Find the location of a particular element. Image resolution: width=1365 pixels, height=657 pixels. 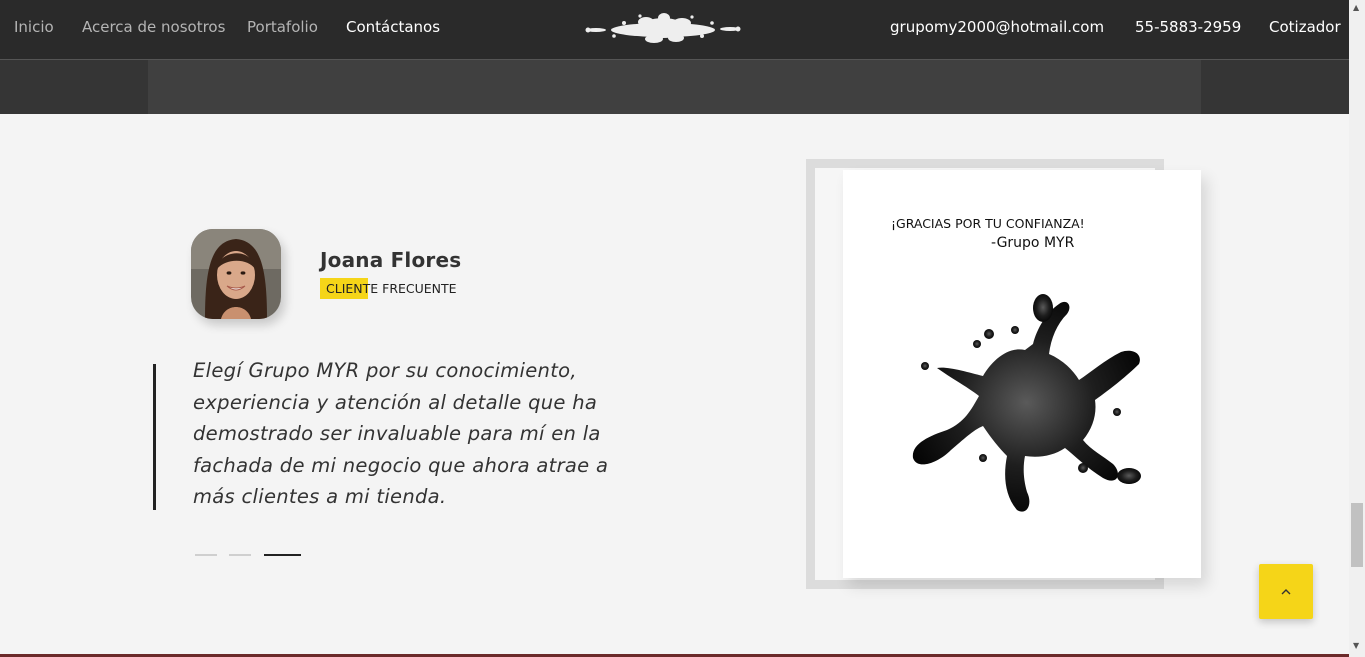

card-title: ¡GRACIAS POR TU CONFIANZA! is located at coordinates (988, 223).